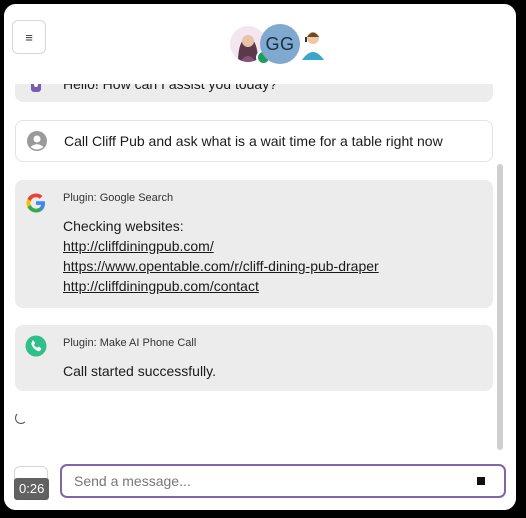  What do you see at coordinates (254, 93) in the screenshot?
I see `assistant-message: Hello! How can I assist you today?` at bounding box center [254, 93].